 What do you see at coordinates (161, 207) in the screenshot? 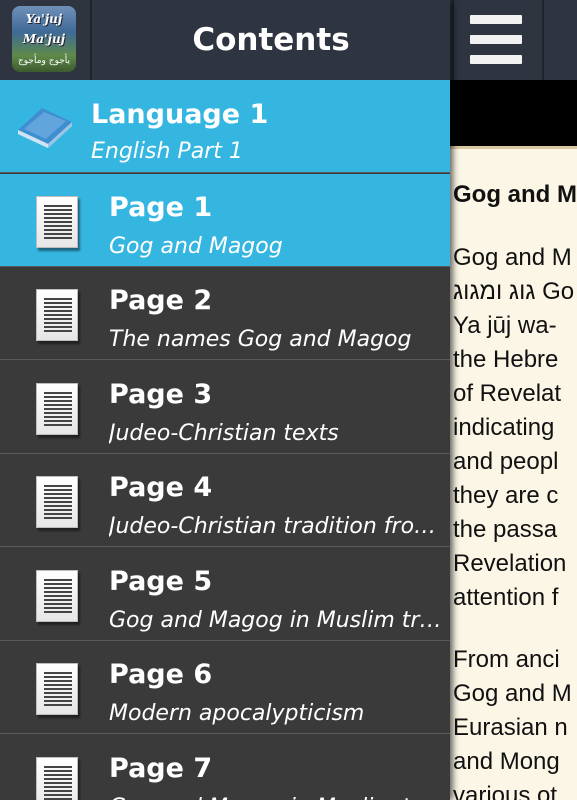
I see `drawer-item-title: Page 1` at bounding box center [161, 207].